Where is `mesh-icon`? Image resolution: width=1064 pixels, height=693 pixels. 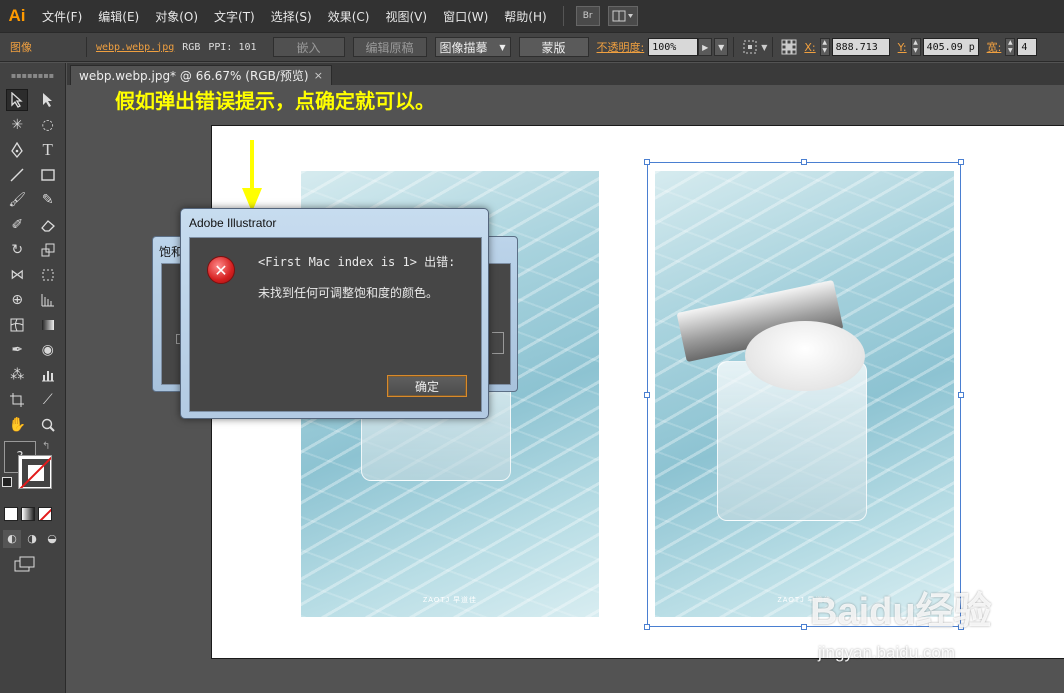
mesh-icon is located at coordinates (17, 324).